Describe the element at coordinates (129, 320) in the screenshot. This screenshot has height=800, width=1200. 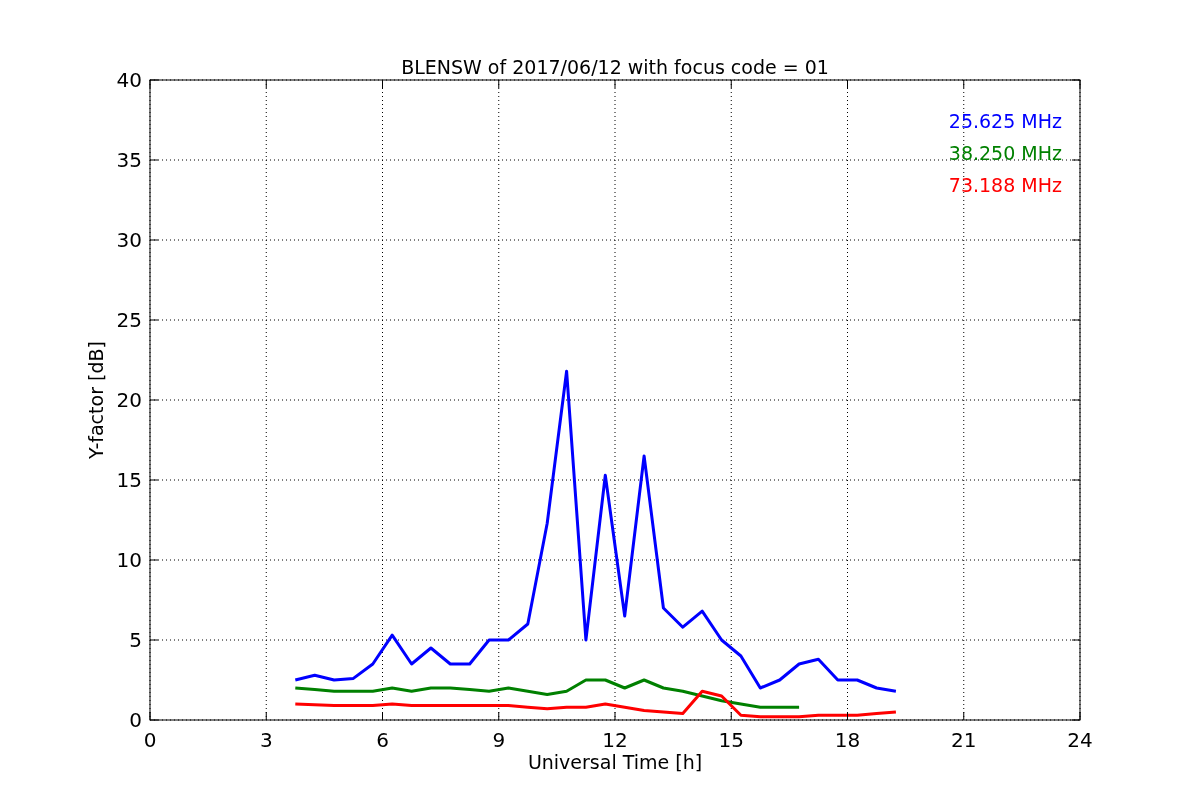
I see `tick-label: 25` at that location.